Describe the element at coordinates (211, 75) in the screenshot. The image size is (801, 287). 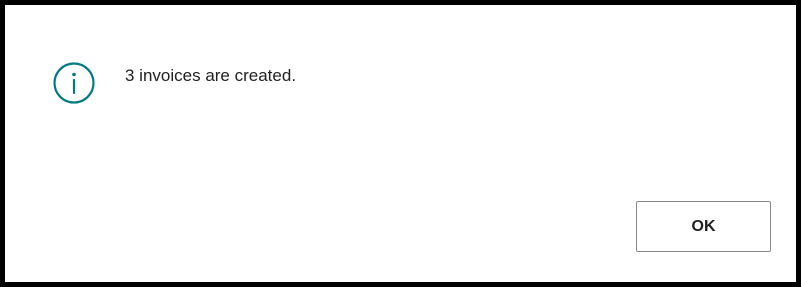
I see `dialog-message: 3 invoices are created.` at that location.